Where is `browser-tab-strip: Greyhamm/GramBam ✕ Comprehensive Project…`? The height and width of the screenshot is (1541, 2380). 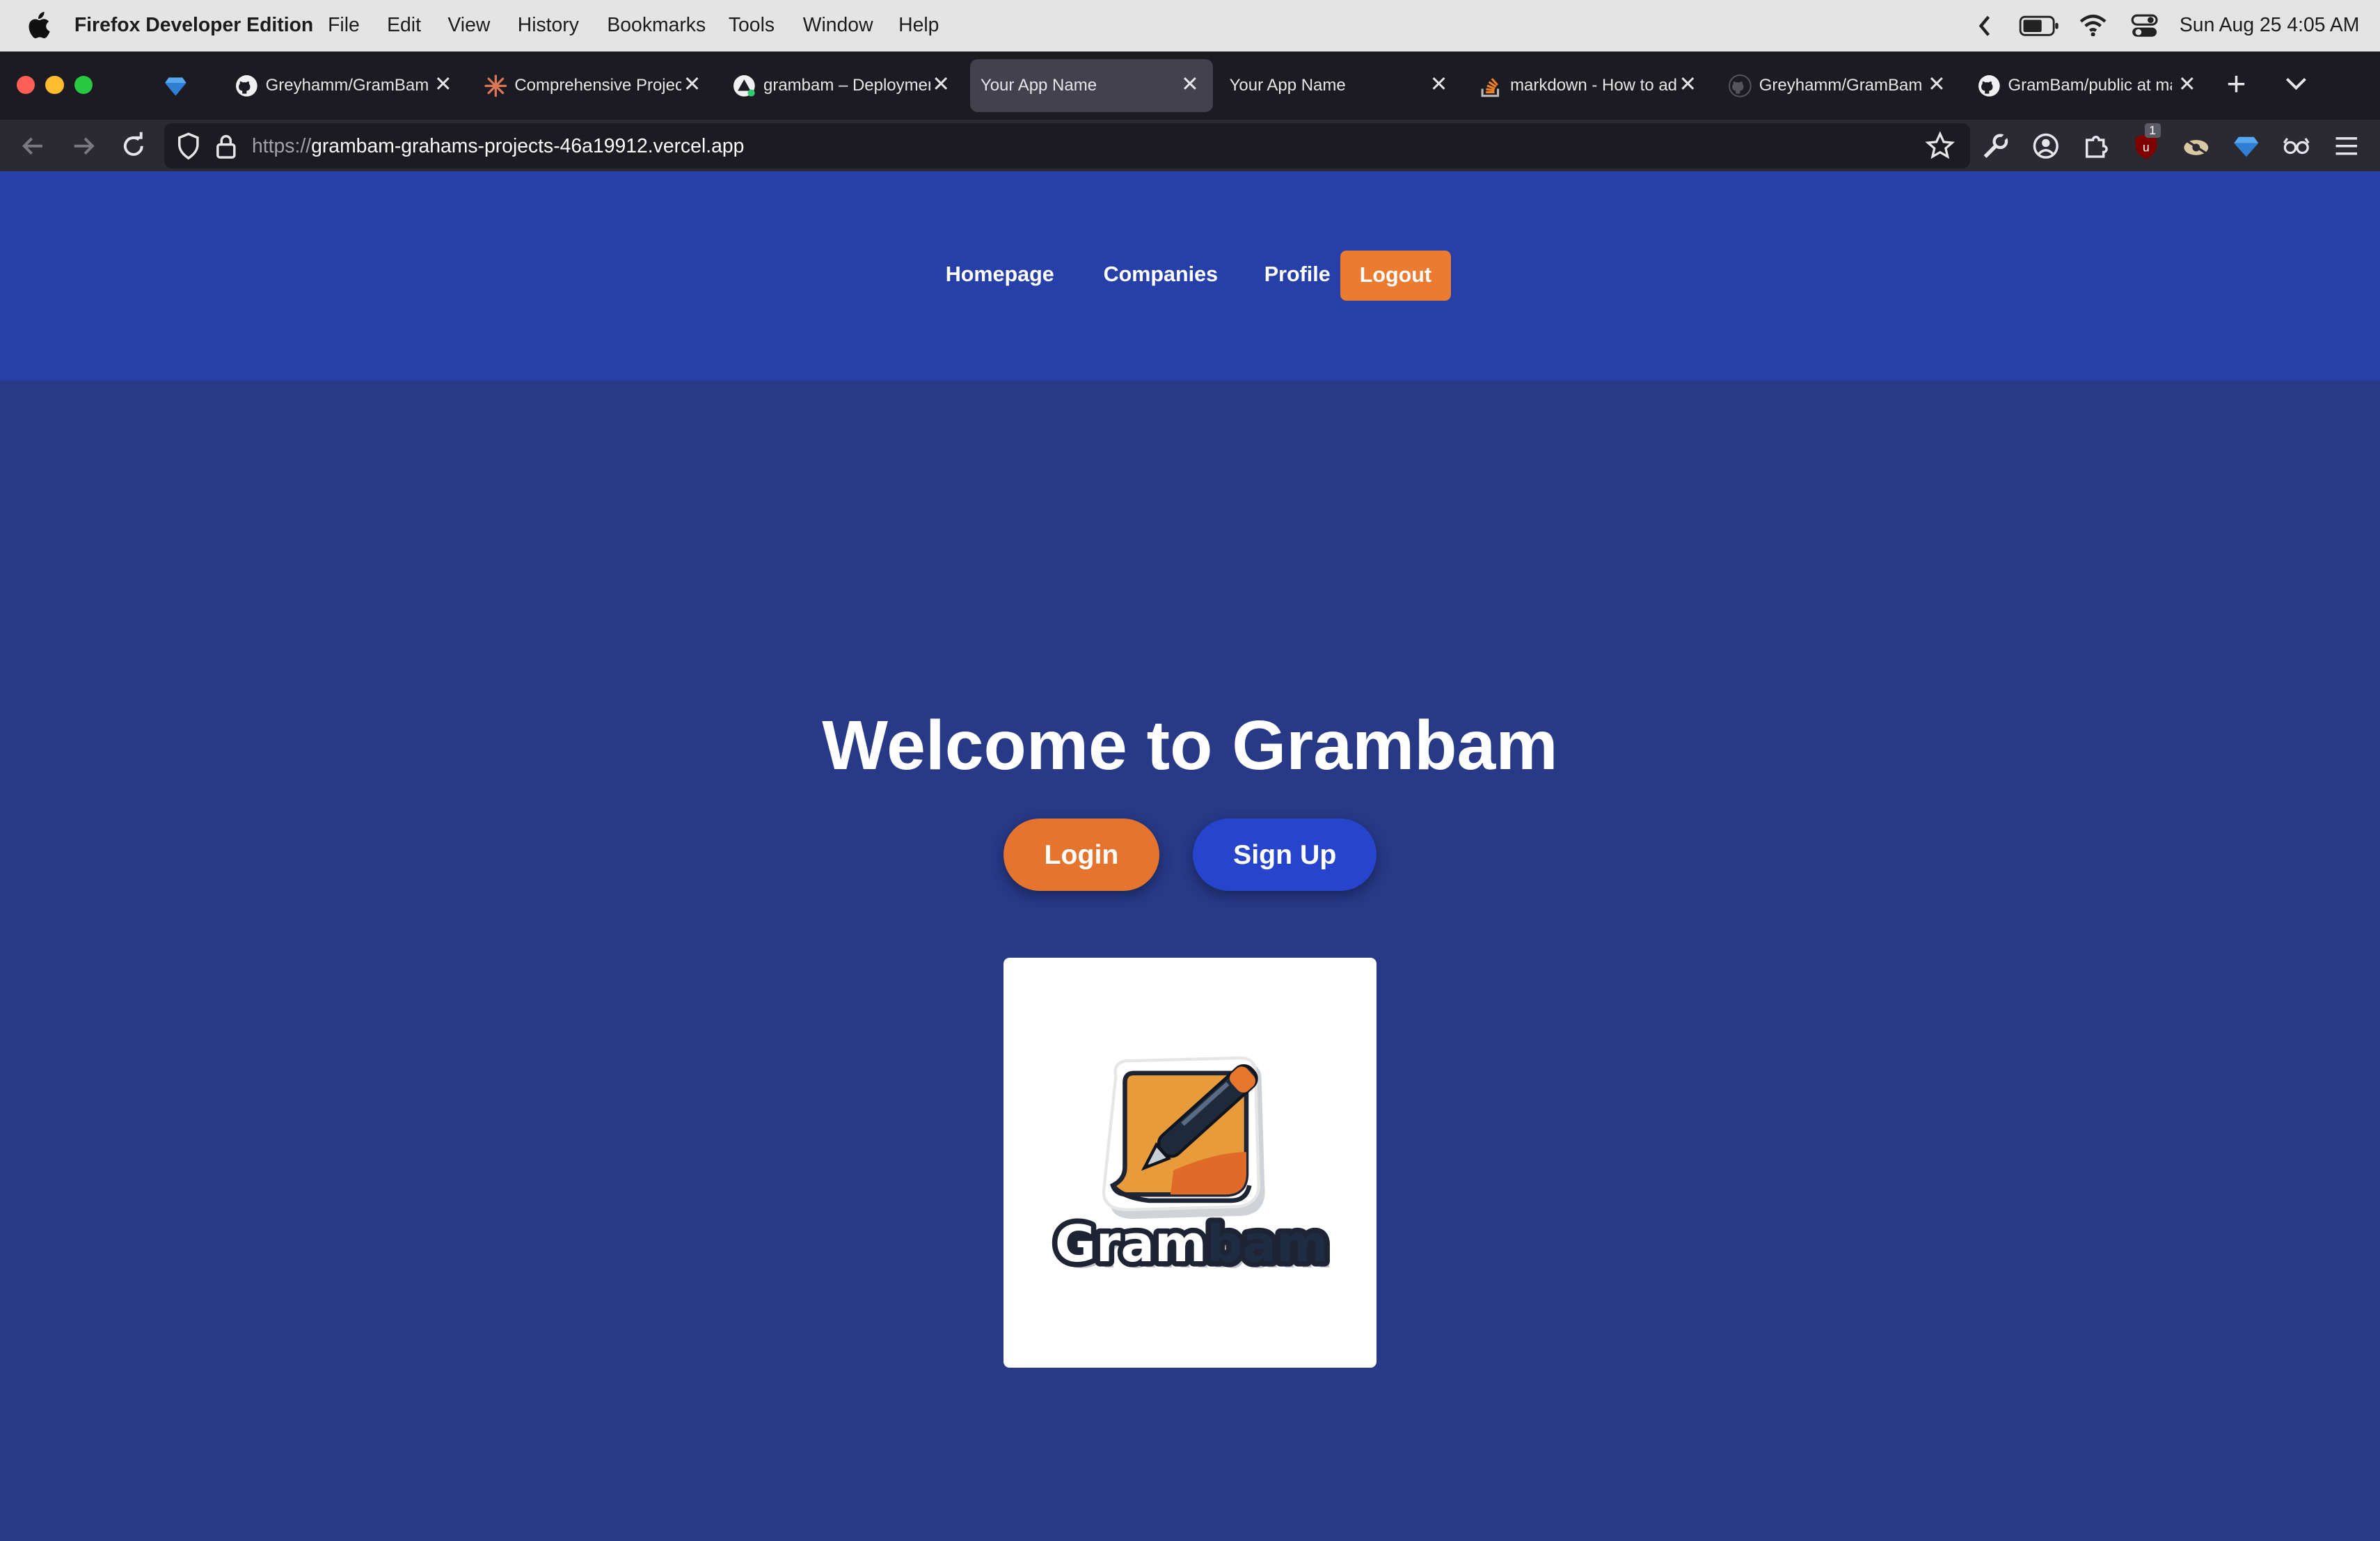 browser-tab-strip: Greyhamm/GramBam ✕ Comprehensive Project… is located at coordinates (1190, 86).